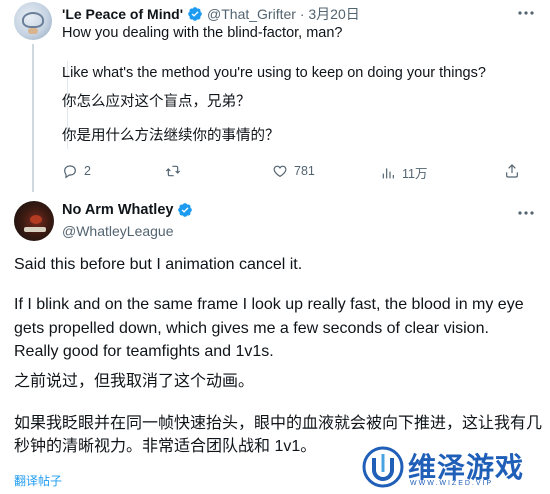  I want to click on retweet-button, so click(176, 171).